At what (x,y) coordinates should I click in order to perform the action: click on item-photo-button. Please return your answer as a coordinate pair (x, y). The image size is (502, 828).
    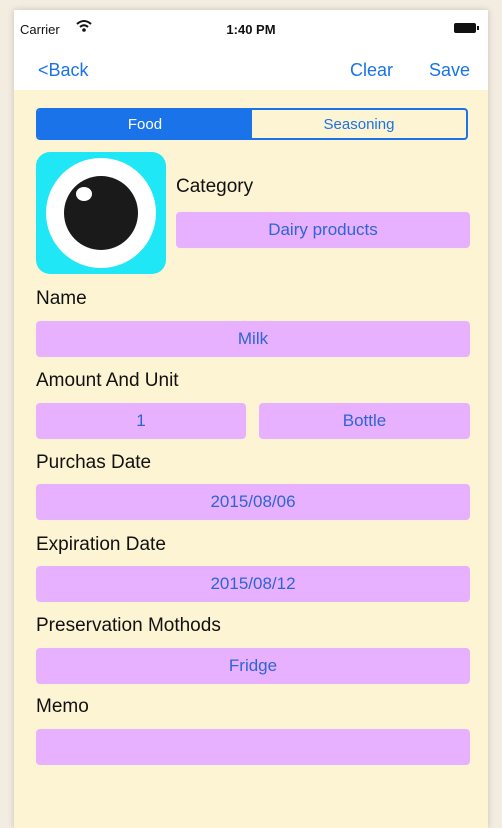
    Looking at the image, I should click on (101, 213).